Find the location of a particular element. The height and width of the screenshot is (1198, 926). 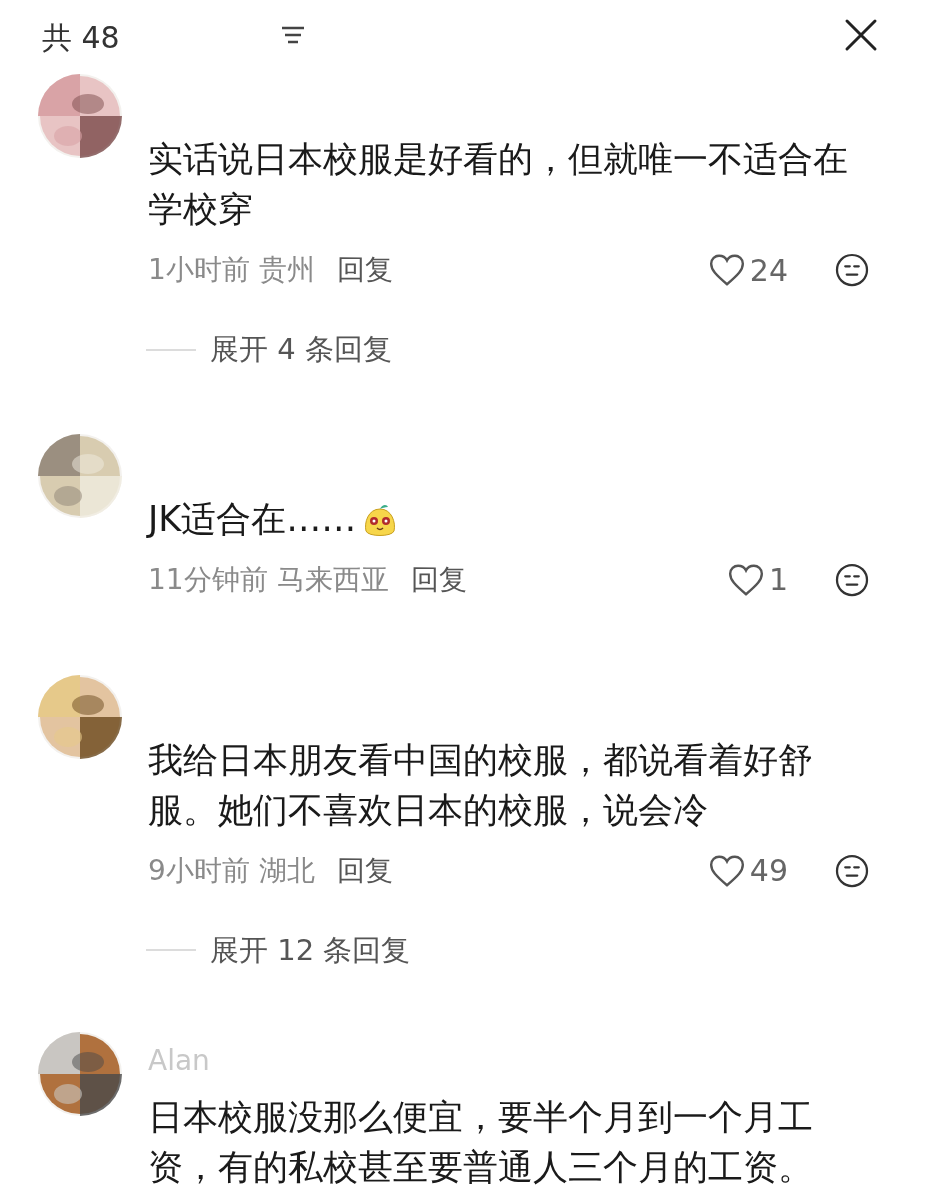

like-button: 1 is located at coordinates (757, 579).